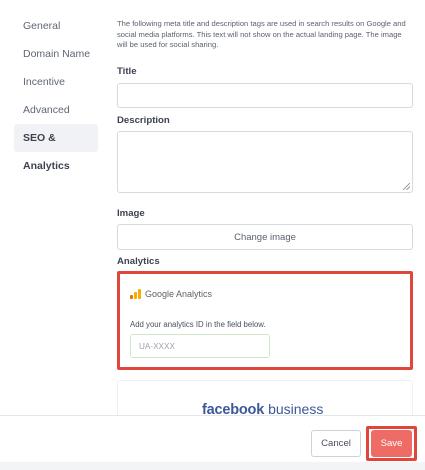  Describe the element at coordinates (56, 26) in the screenshot. I see `sidebar-item-general: General` at that location.